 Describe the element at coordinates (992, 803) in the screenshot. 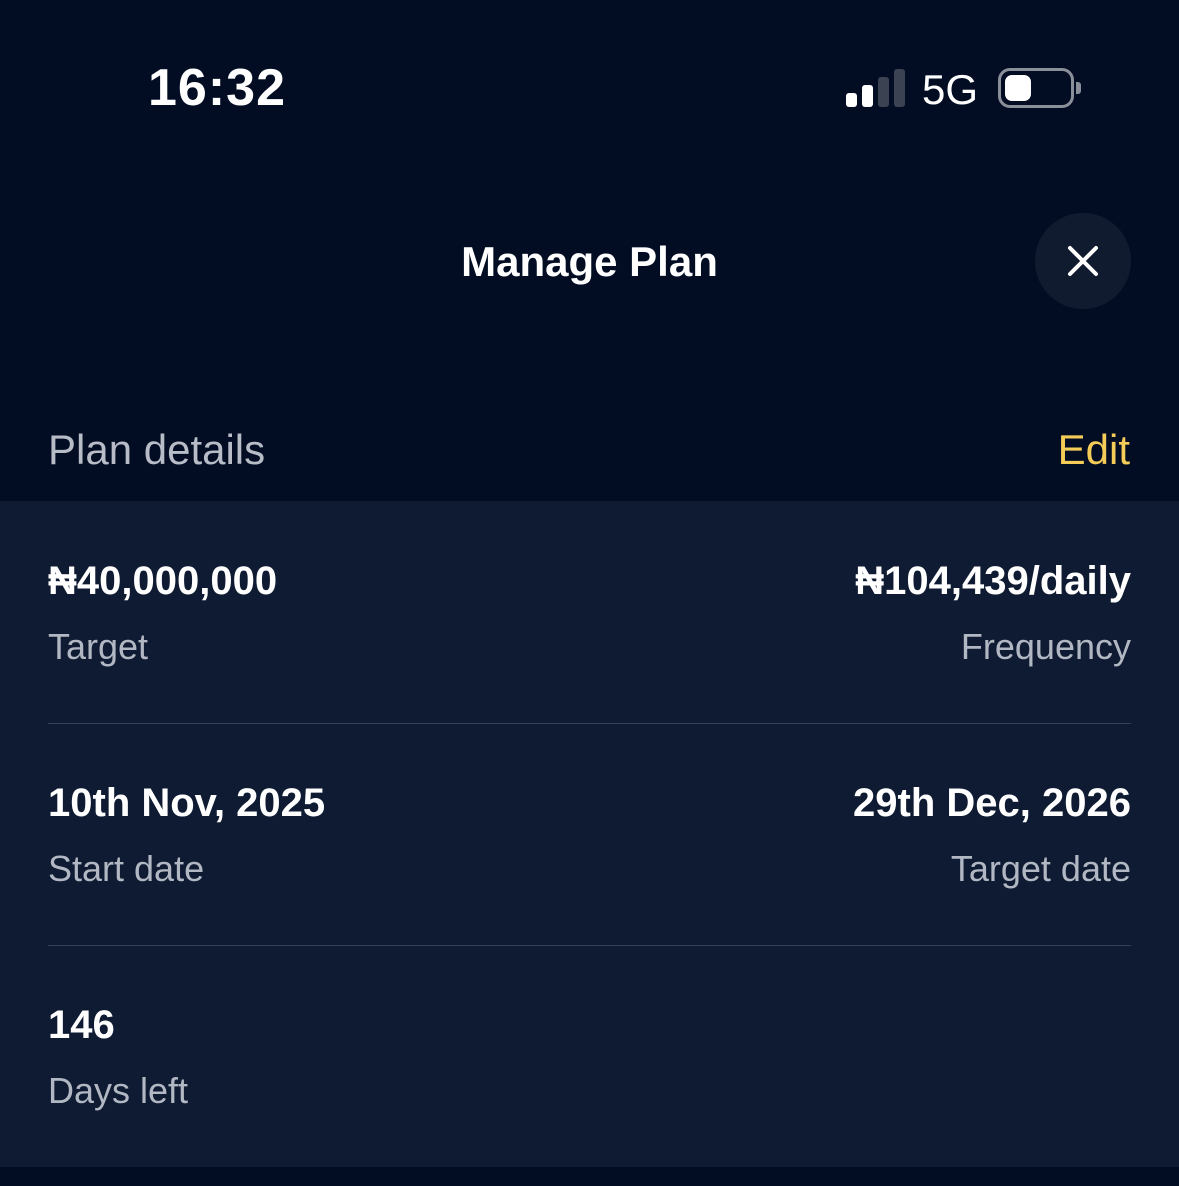

I see `target-date-value: 29th Dec, 2026` at that location.